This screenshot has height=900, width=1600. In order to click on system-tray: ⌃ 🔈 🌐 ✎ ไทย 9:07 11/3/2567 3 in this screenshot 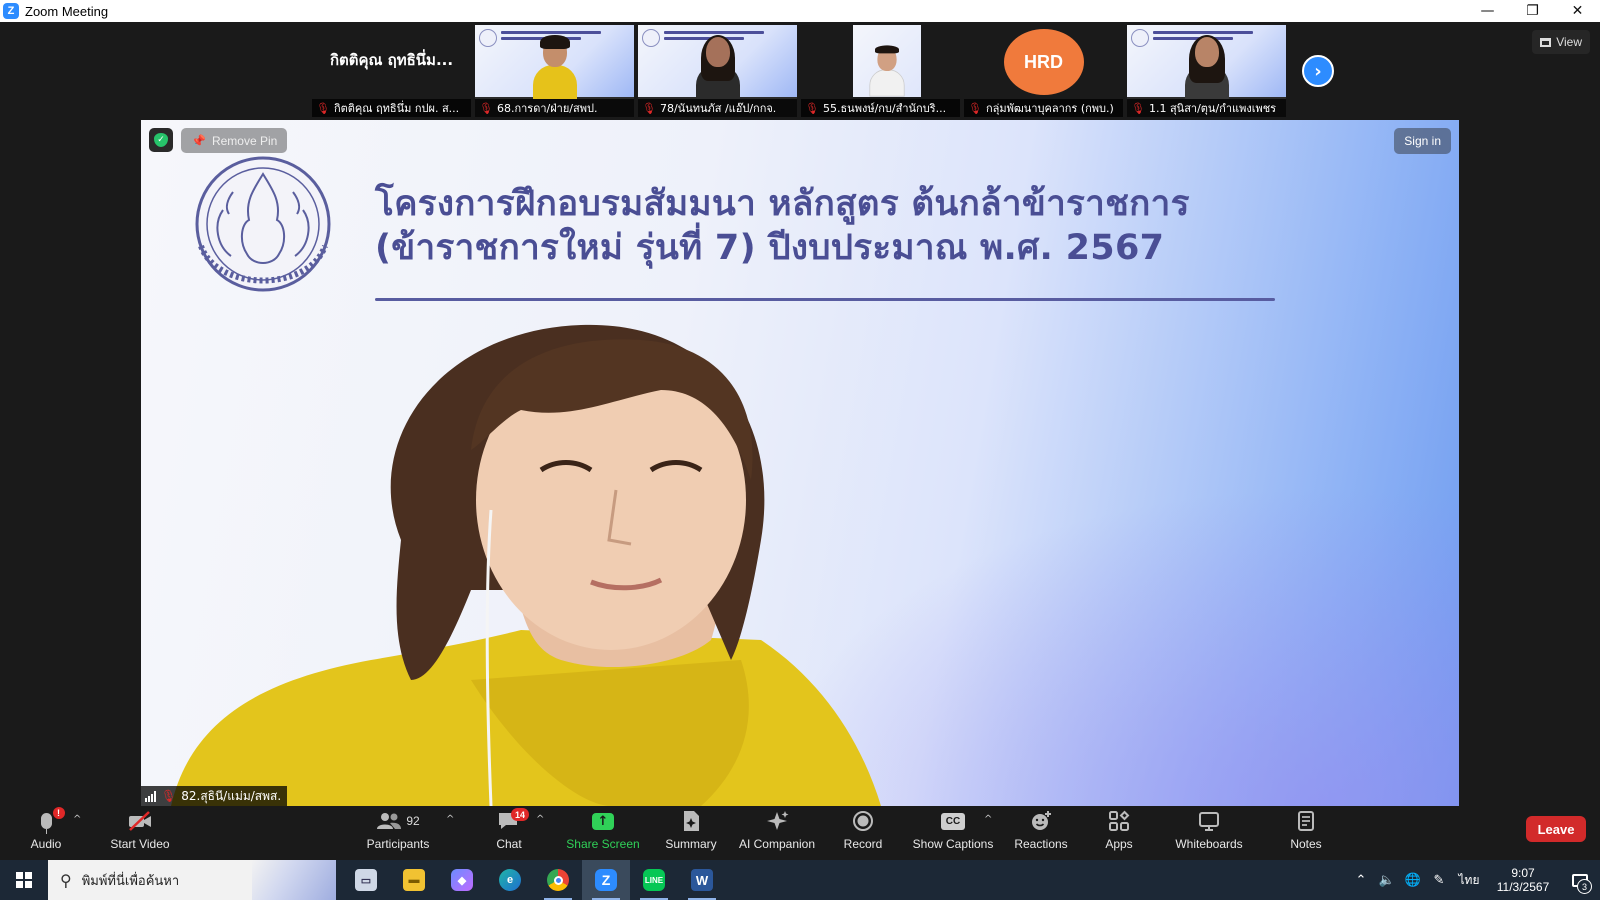, I will do `click(1474, 880)`.